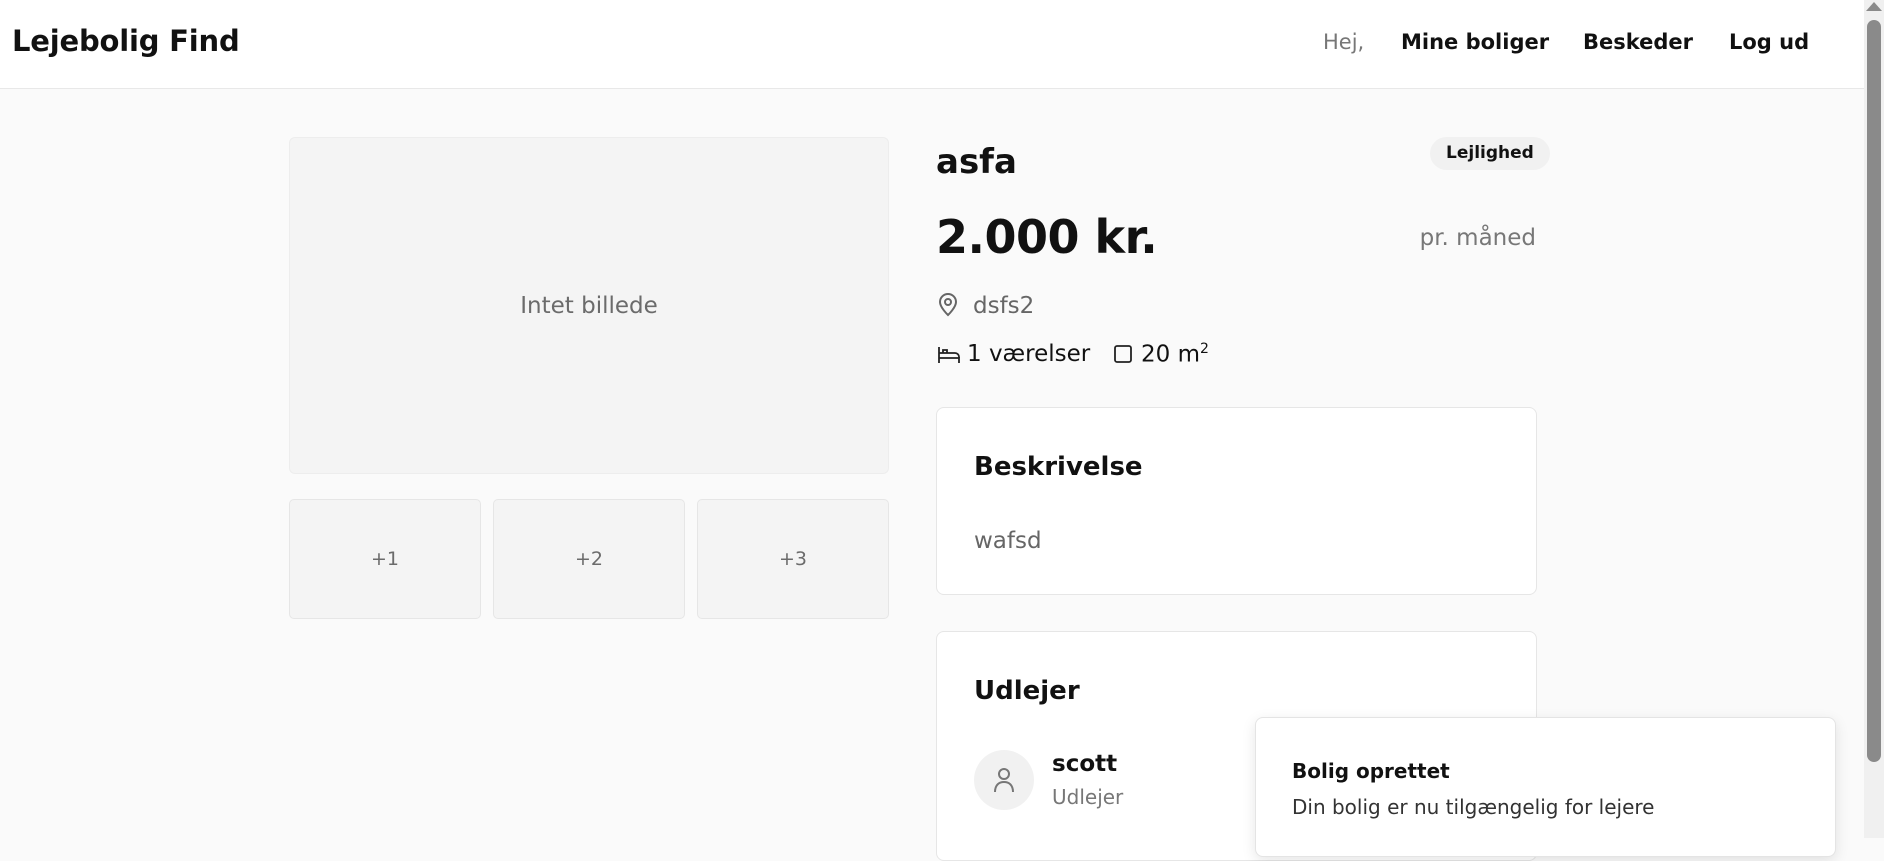 The width and height of the screenshot is (1884, 861). Describe the element at coordinates (1874, 391) in the screenshot. I see `scrollbar-thumb` at that location.